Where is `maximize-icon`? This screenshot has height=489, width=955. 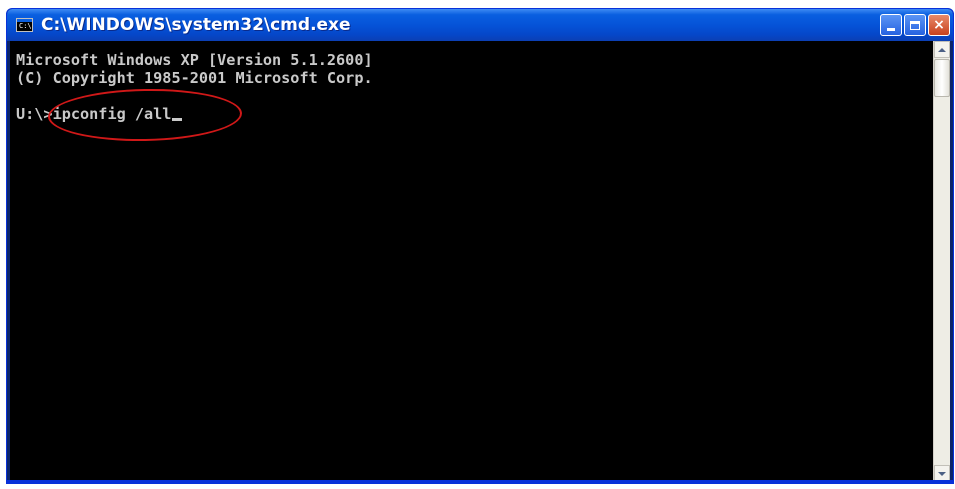 maximize-icon is located at coordinates (915, 25).